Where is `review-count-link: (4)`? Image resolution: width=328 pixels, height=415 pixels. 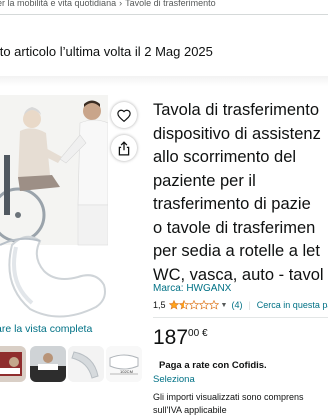 review-count-link: (4) is located at coordinates (236, 305).